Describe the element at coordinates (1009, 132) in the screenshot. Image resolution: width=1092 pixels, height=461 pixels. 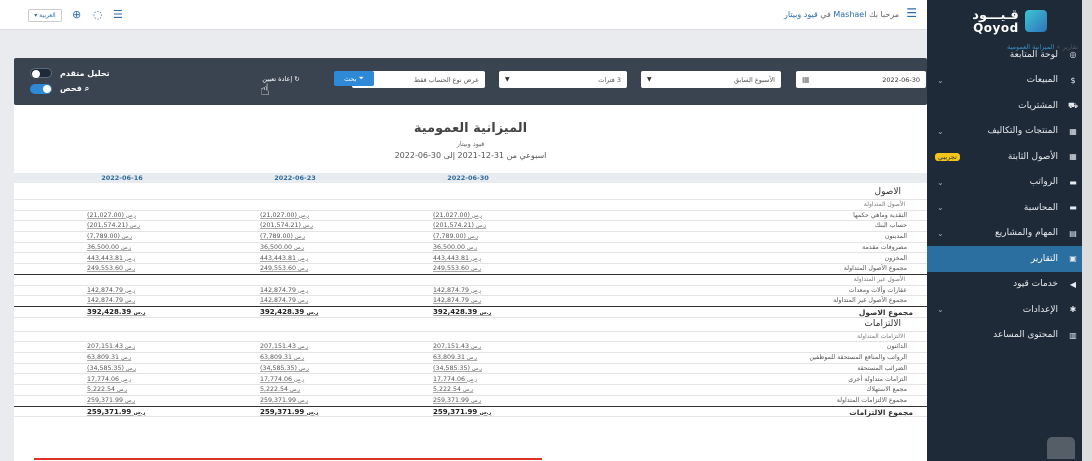
I see `sidebar-item: ▦ المنتجات والتكاليف ⌄` at that location.